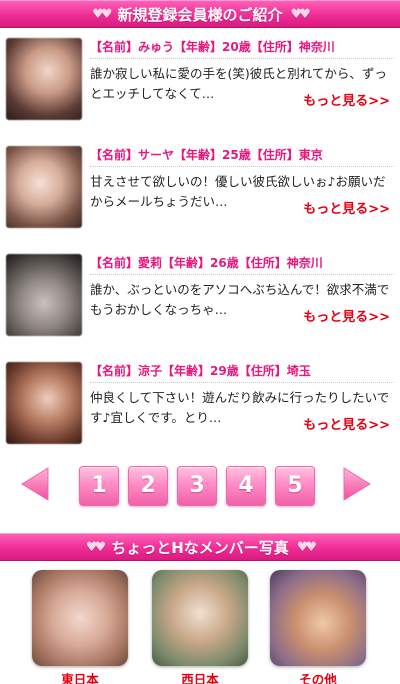 Image resolution: width=400 pixels, height=684 pixels. Describe the element at coordinates (80, 618) in the screenshot. I see `region-photo-east` at that location.